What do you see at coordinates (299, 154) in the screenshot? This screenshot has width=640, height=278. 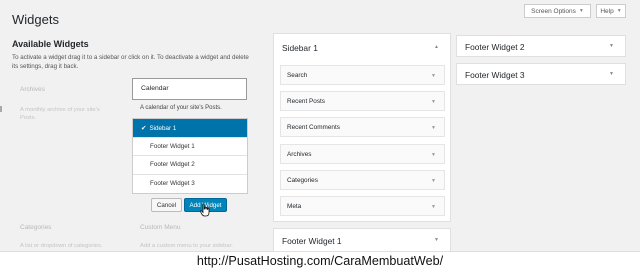 I see `sidebar-widget-label: Archives` at bounding box center [299, 154].